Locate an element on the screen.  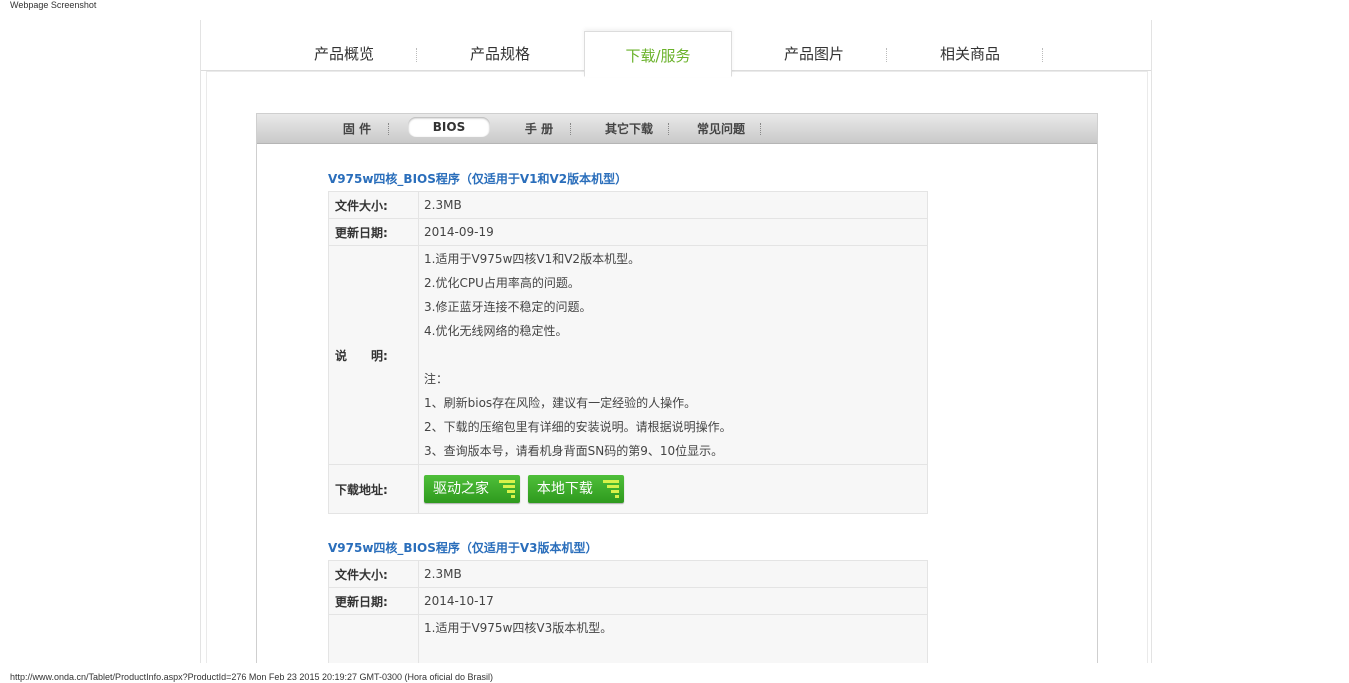
tab-label: 相关商品 is located at coordinates (969, 54).